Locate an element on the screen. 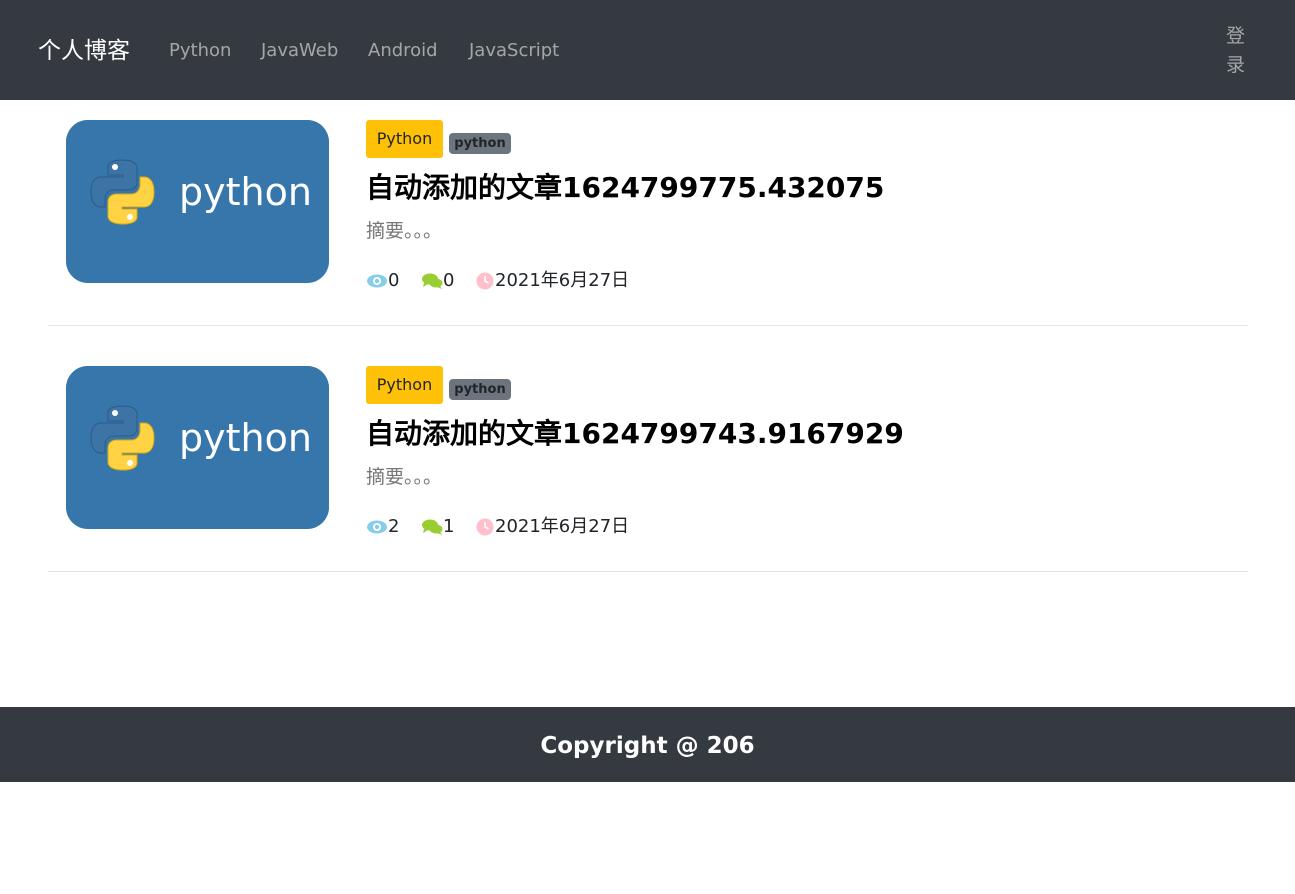  nav-link-python: Python is located at coordinates (200, 51).